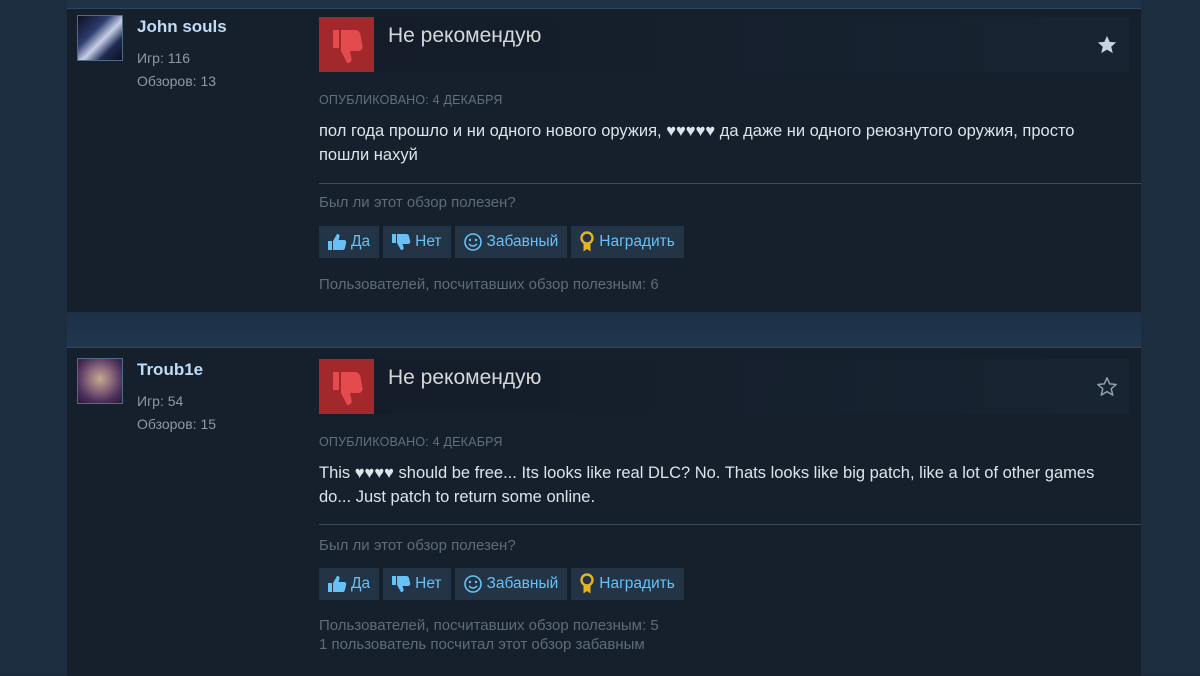 This screenshot has width=1200, height=676. Describe the element at coordinates (182, 27) in the screenshot. I see `author-name: John souls` at that location.